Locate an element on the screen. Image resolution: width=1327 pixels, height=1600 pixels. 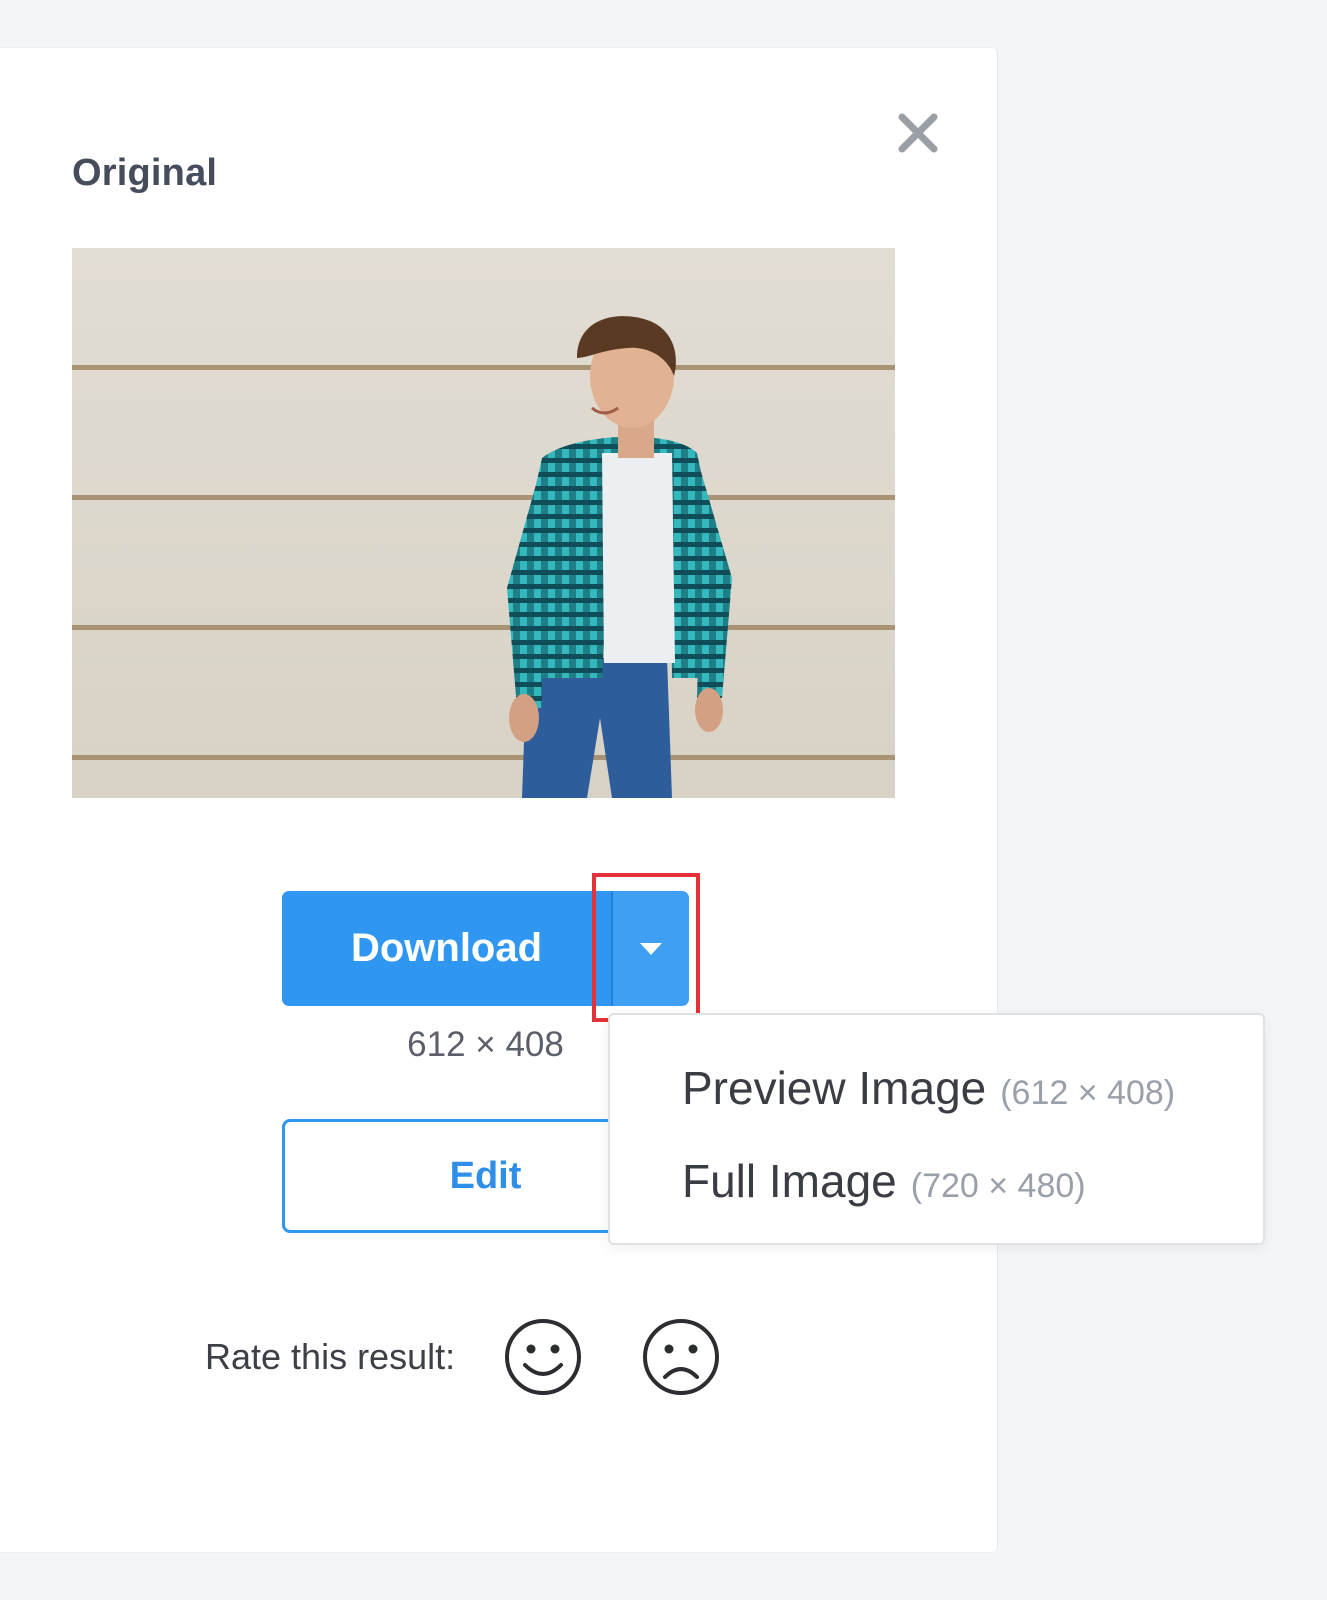
menu-item-label: Preview Image is located at coordinates (834, 1088).